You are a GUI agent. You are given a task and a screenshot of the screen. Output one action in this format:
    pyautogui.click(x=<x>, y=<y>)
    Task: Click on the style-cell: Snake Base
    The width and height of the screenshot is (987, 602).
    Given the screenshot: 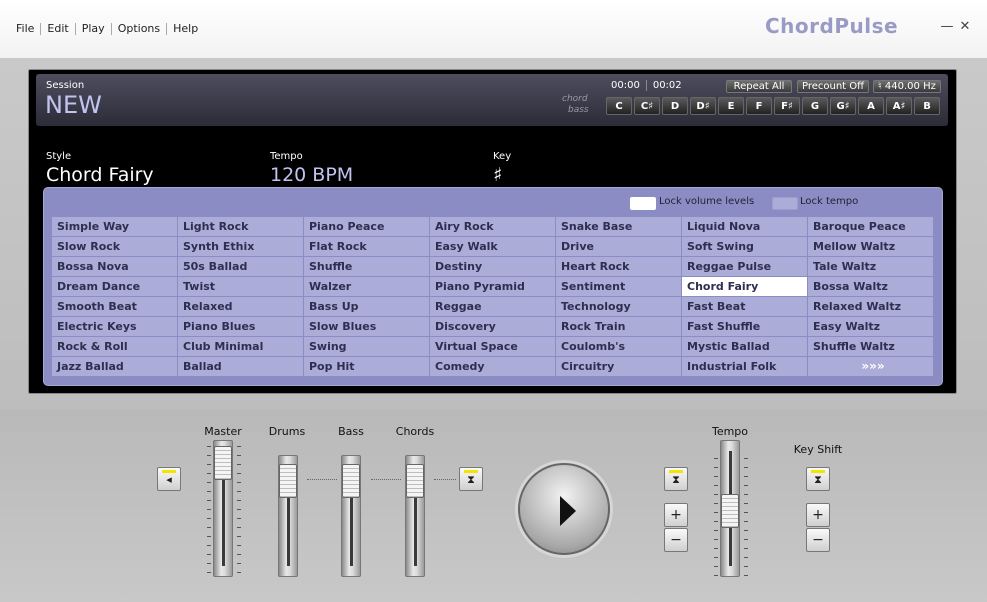 What is the action you would take?
    pyautogui.click(x=619, y=227)
    